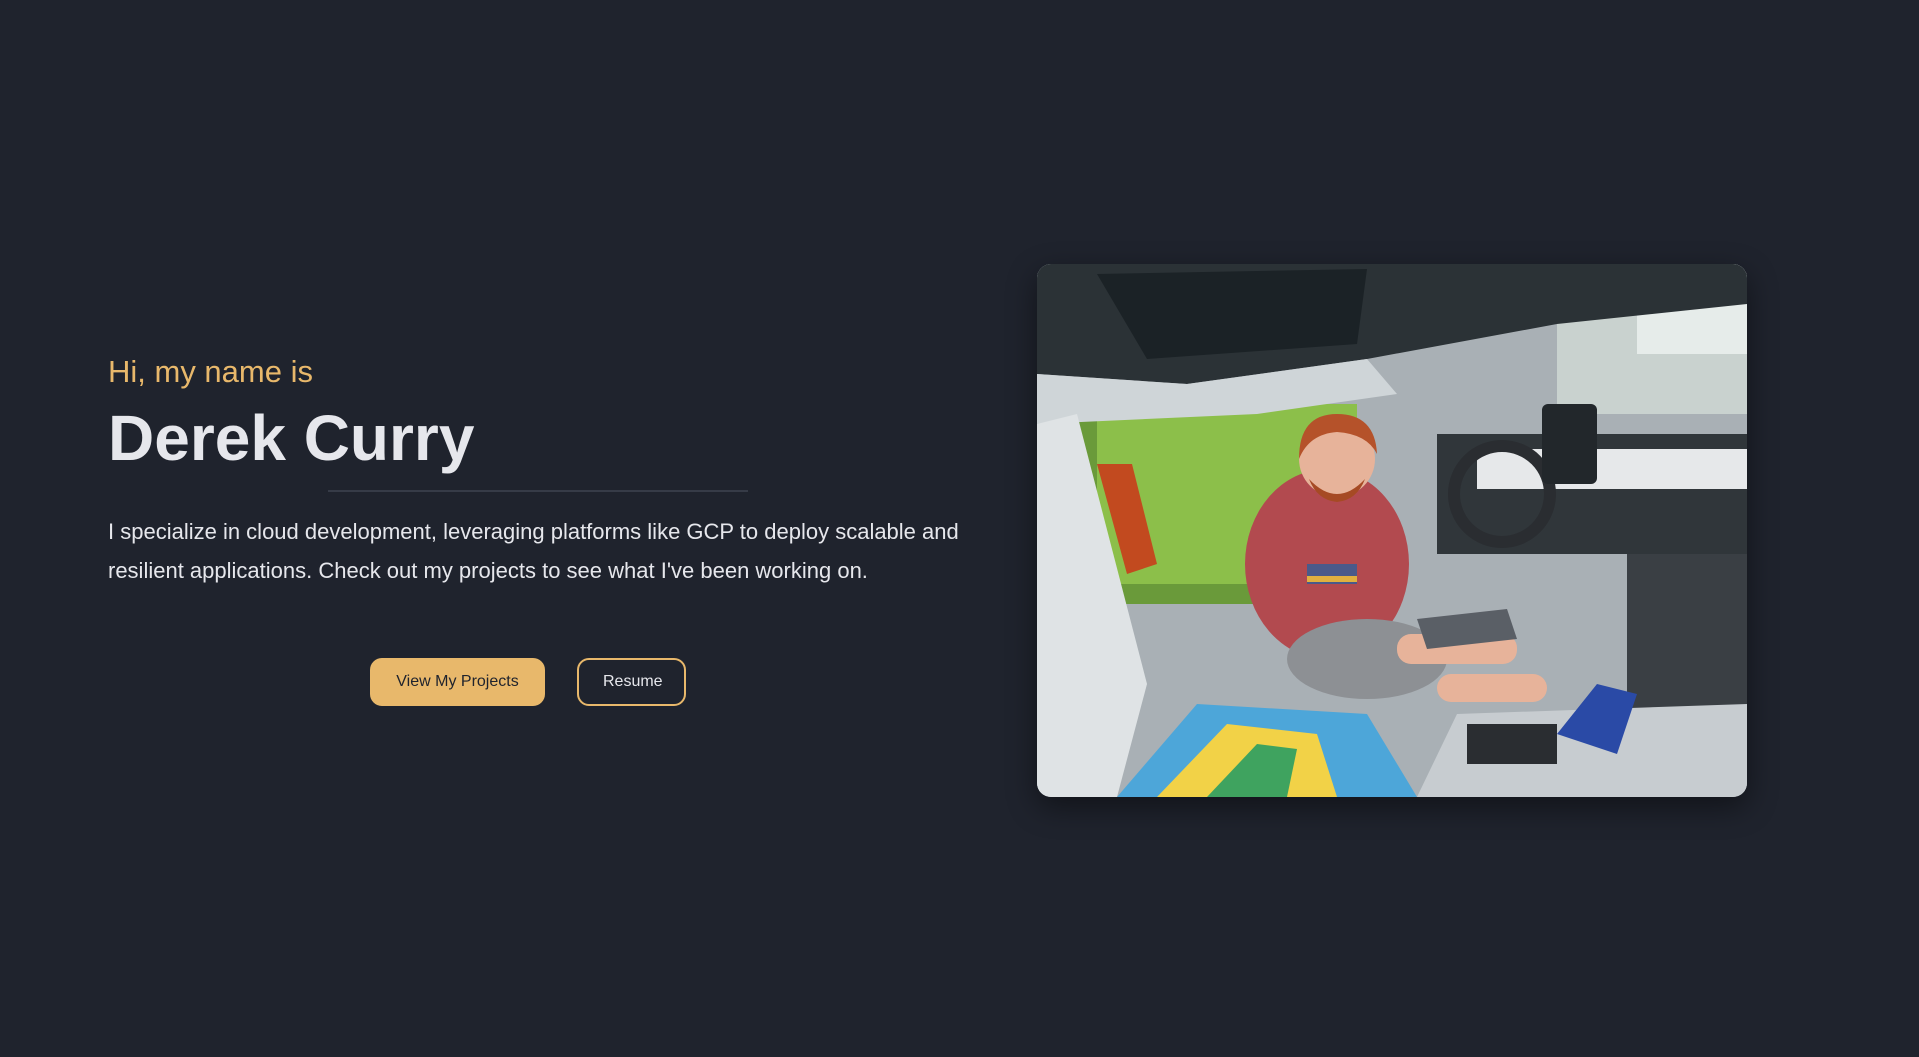 The image size is (1919, 1057). Describe the element at coordinates (538, 491) in the screenshot. I see `title-divider` at that location.